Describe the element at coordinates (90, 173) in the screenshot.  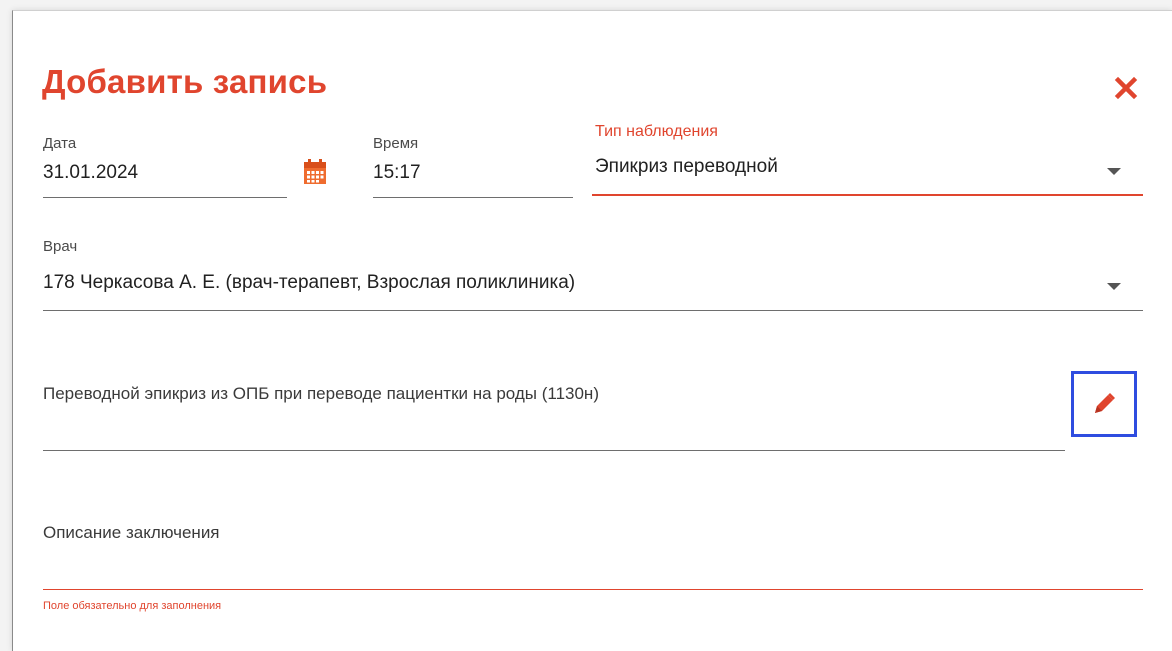
I see `date-value: 31.01.2024` at that location.